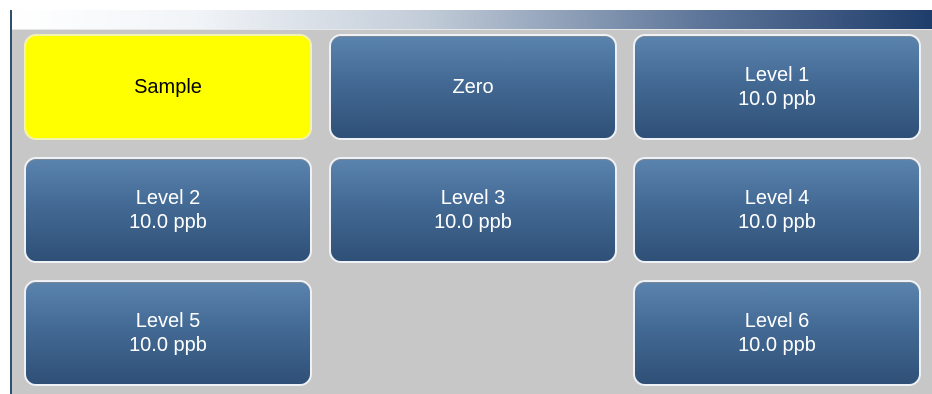 This screenshot has width=932, height=394. I want to click on level-2-button: Level 2 10.0 ppb, so click(168, 210).